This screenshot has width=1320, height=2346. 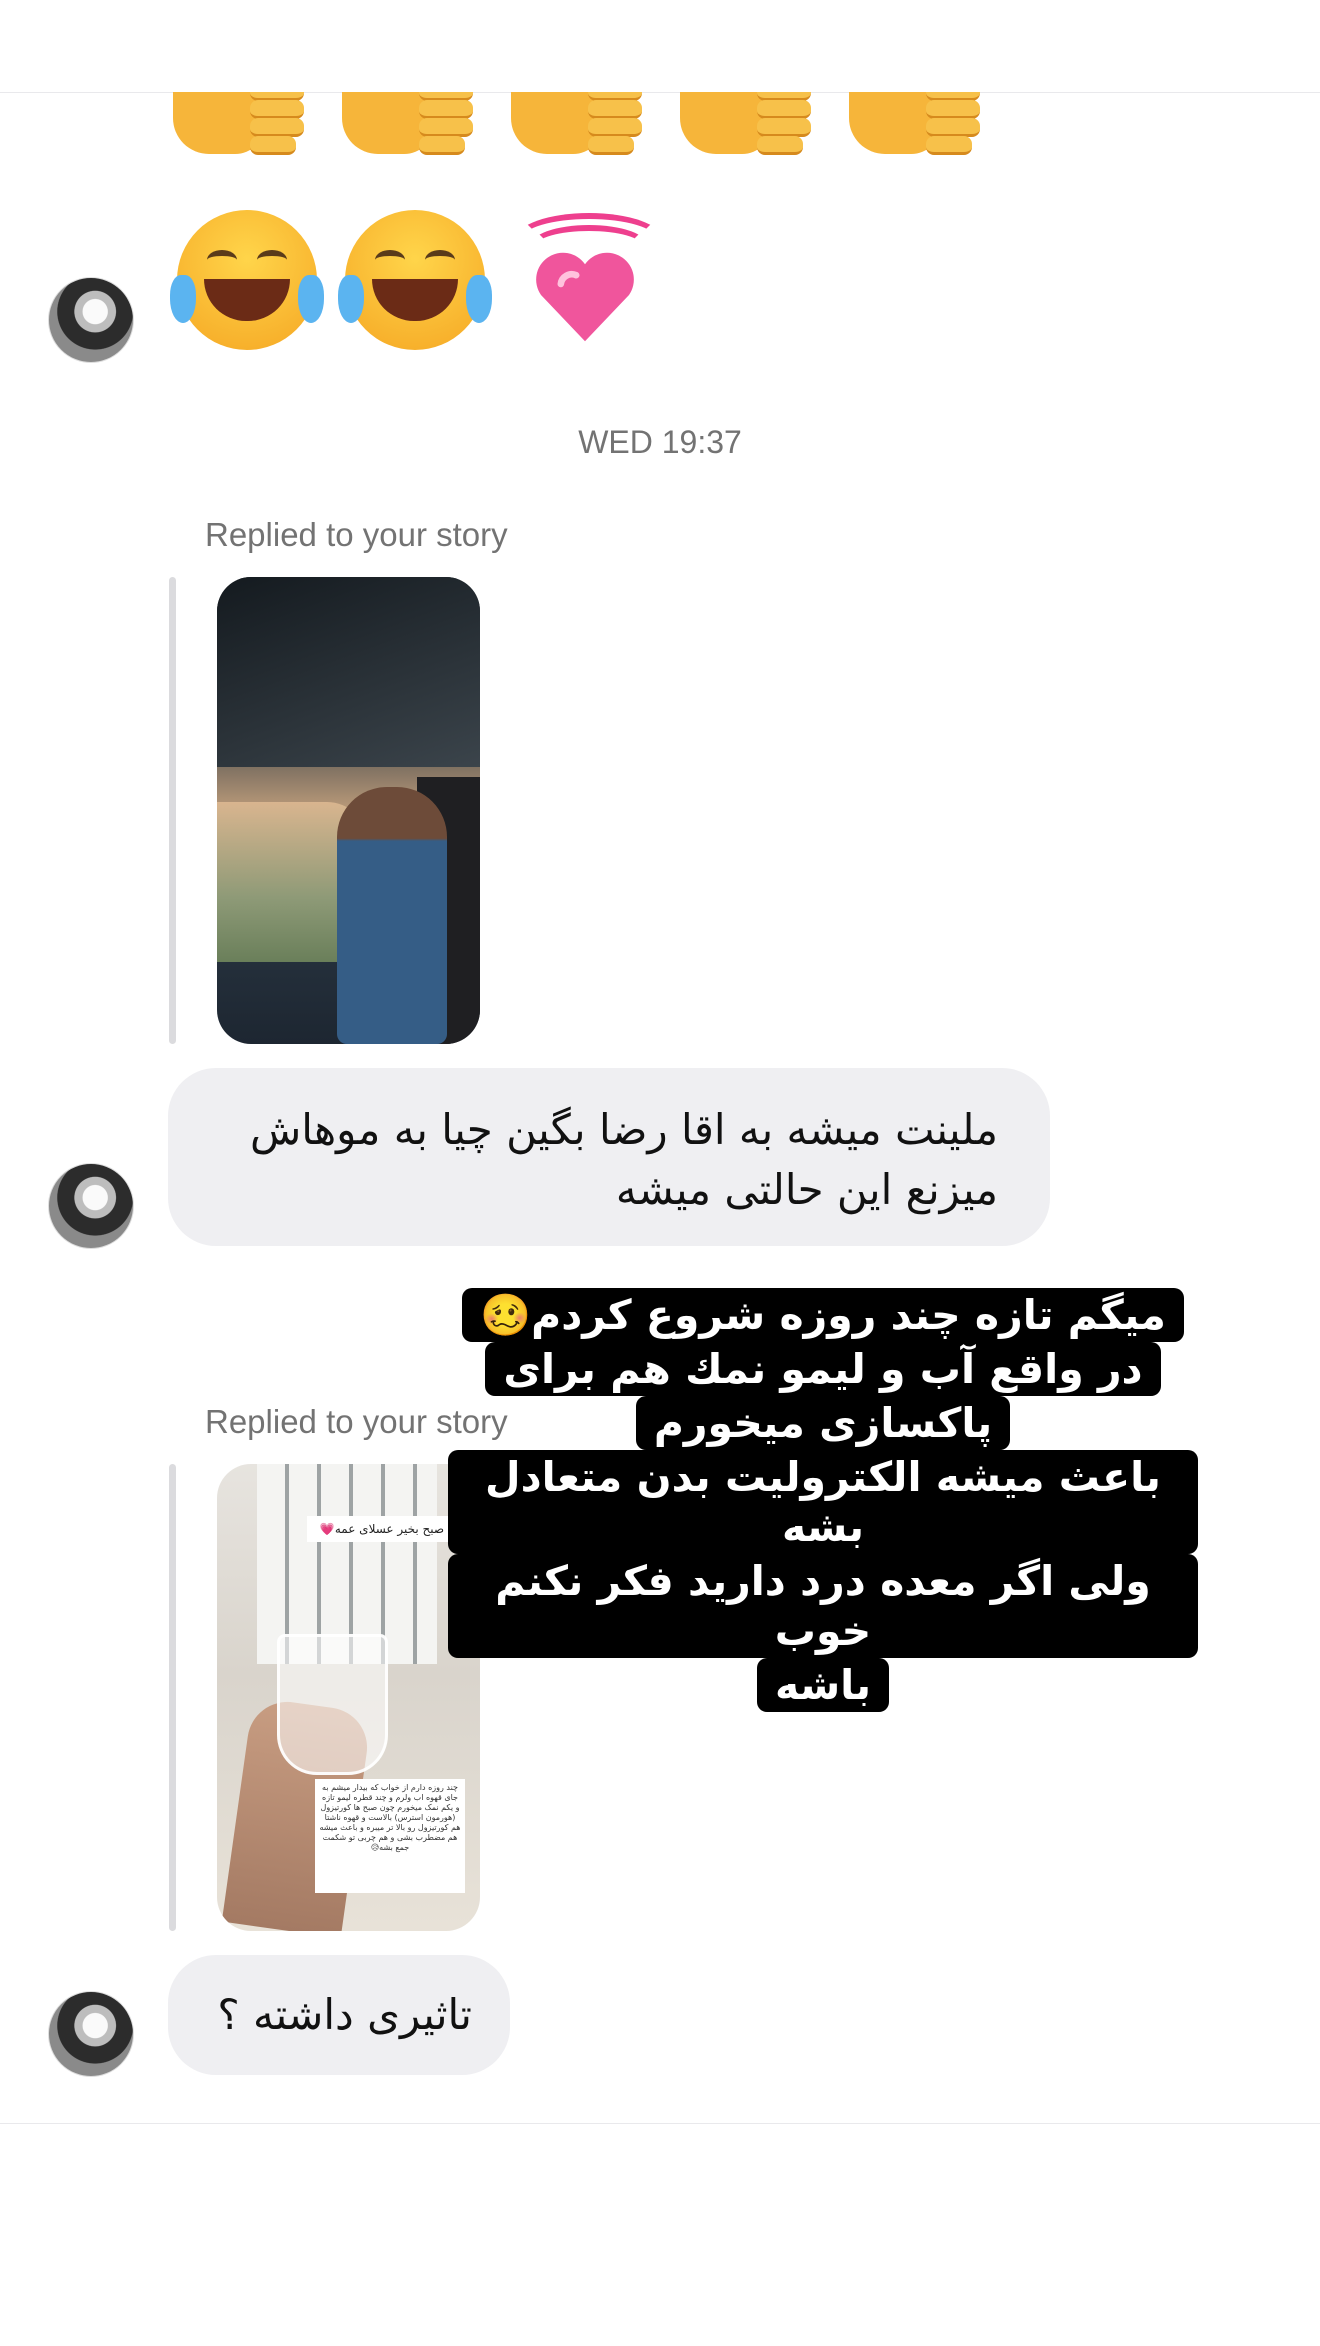 I want to click on overlay-line: ولی اگر معده درد دارید فکر نکنم خوب, so click(x=823, y=1606).